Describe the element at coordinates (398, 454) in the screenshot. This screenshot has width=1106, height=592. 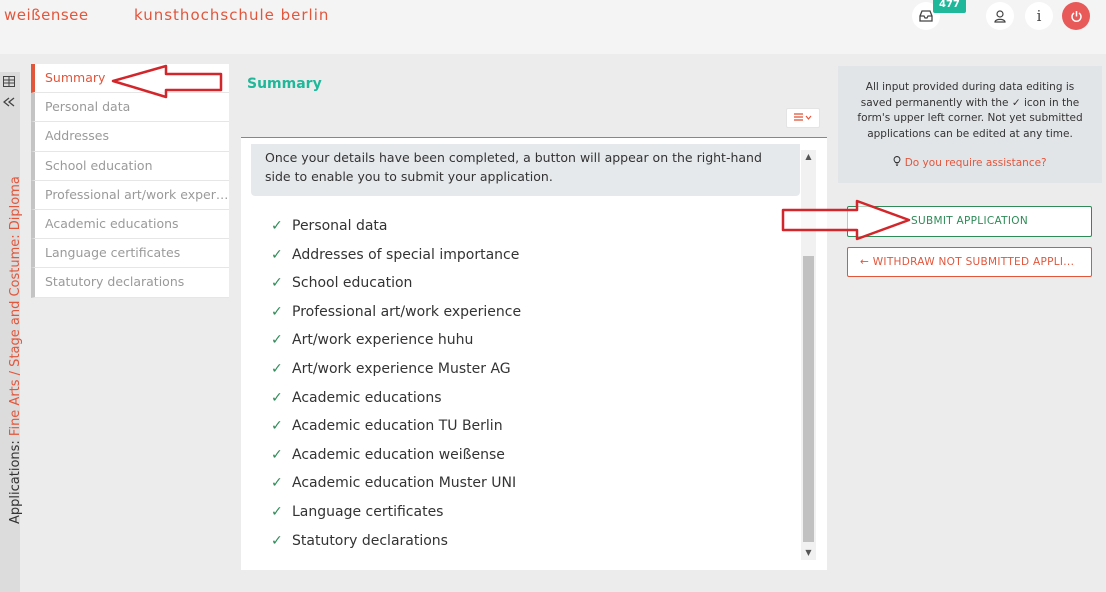
I see `list-item-label: Academic education weißense` at that location.